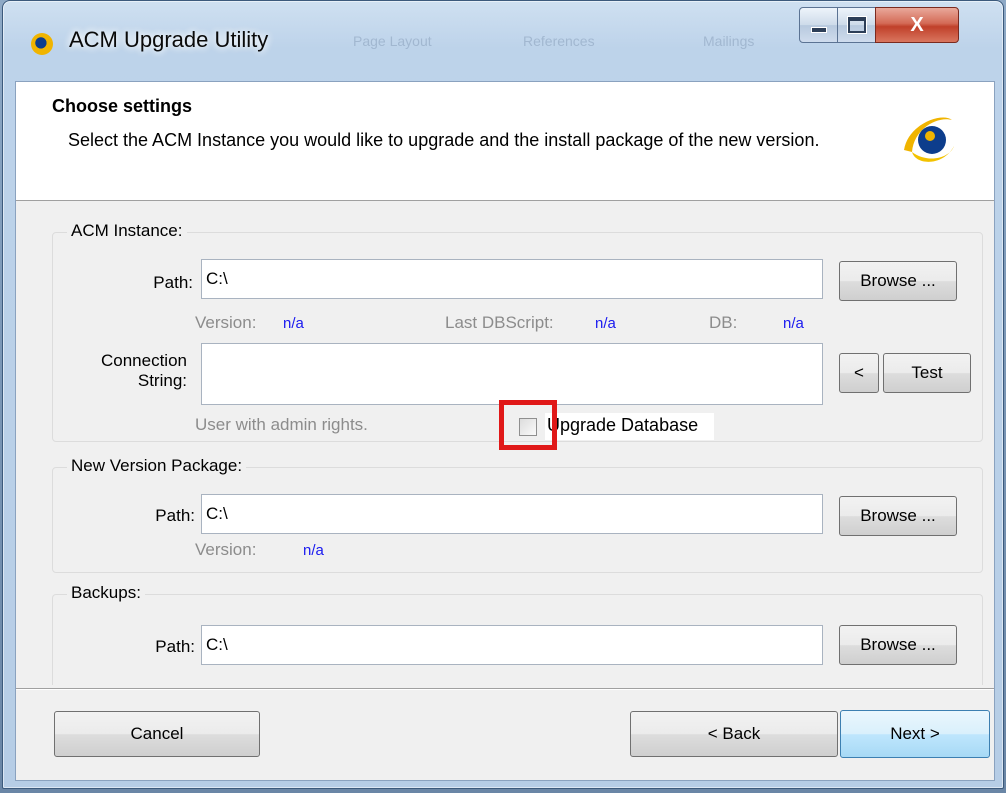 The height and width of the screenshot is (793, 1006). I want to click on close-button: X, so click(917, 25).